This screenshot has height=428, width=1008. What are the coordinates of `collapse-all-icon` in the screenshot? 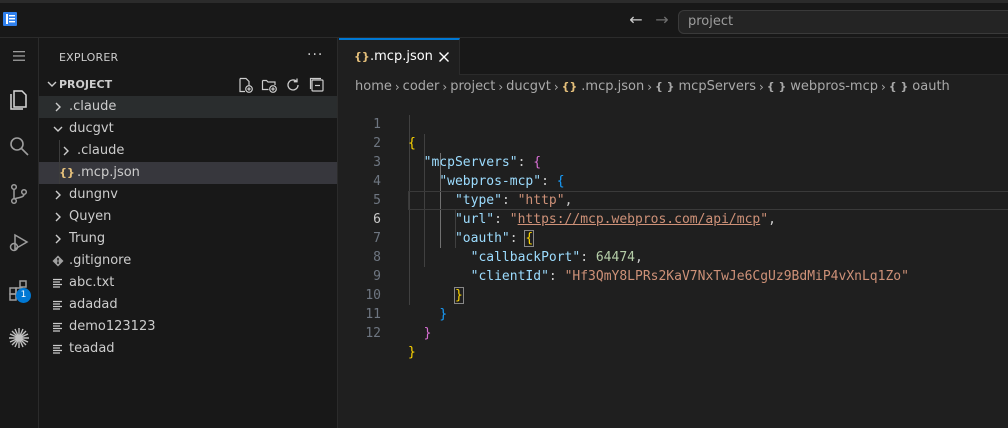 It's located at (317, 85).